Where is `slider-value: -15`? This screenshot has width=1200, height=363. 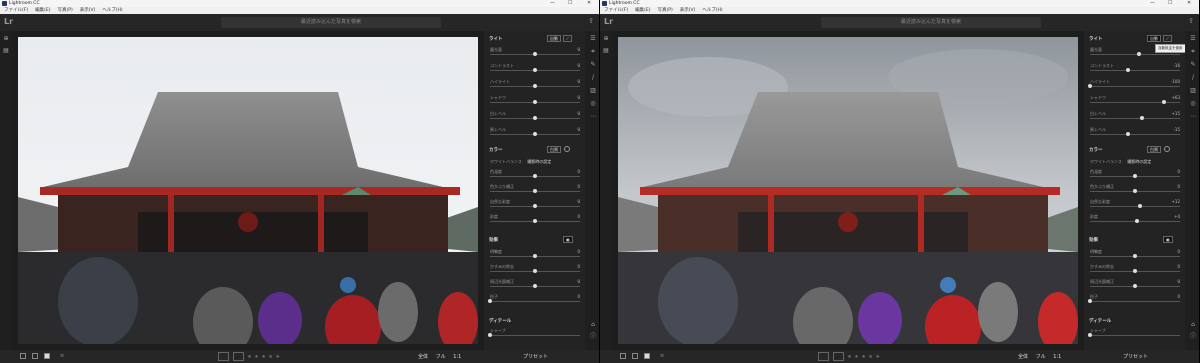
slider-value: -15 is located at coordinates (1176, 129).